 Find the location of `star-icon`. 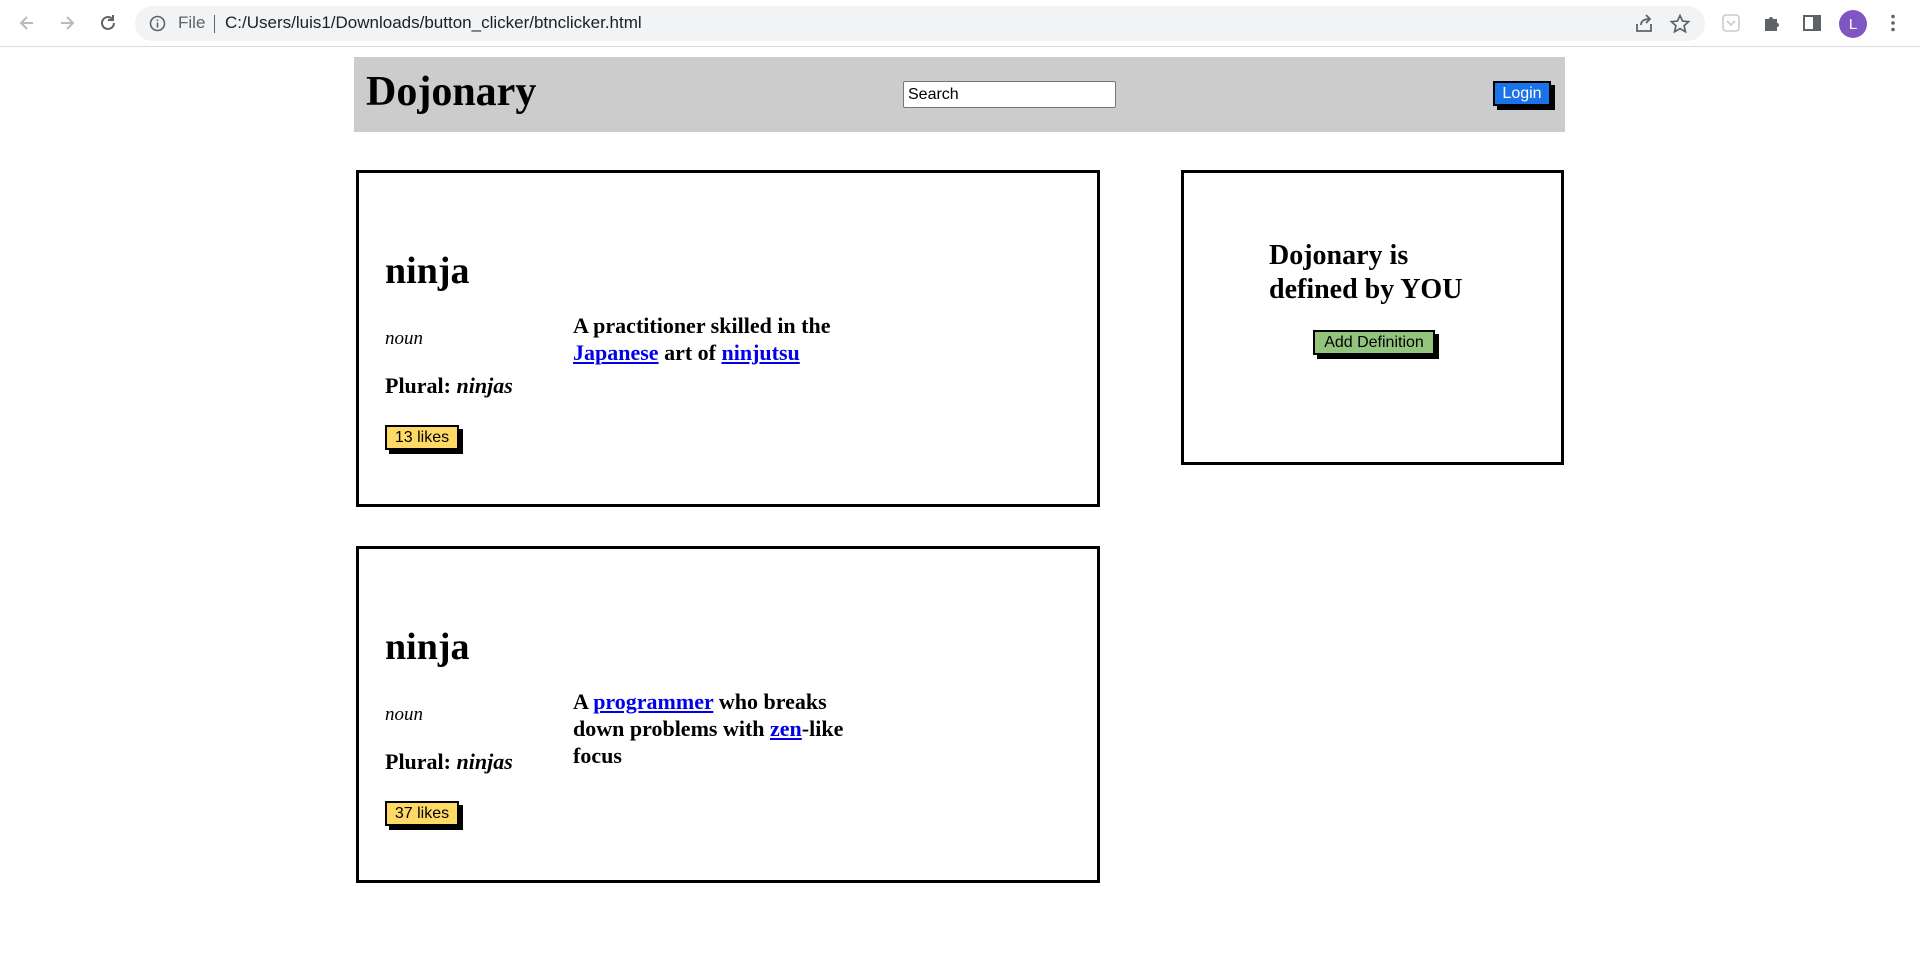

star-icon is located at coordinates (1680, 24).